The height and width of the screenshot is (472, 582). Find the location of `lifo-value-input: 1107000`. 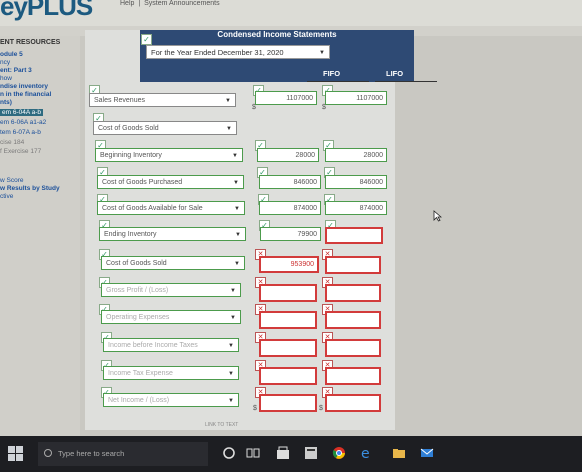

lifo-value-input: 1107000 is located at coordinates (356, 98).